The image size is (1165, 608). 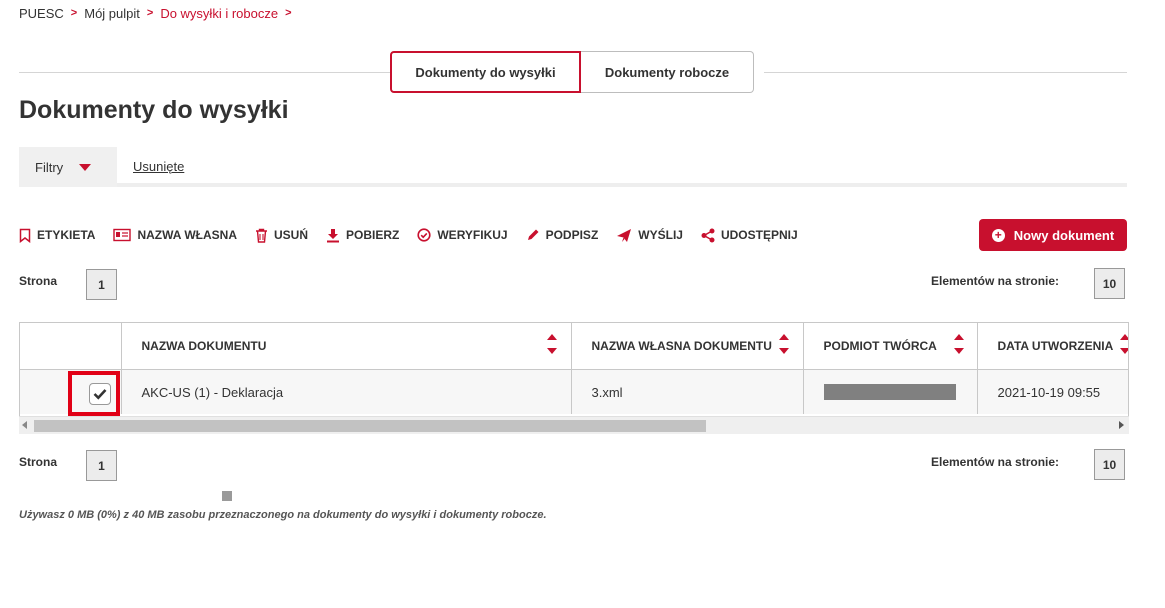 What do you see at coordinates (573, 167) in the screenshot?
I see `filter-bar: Filtry Usunięte` at bounding box center [573, 167].